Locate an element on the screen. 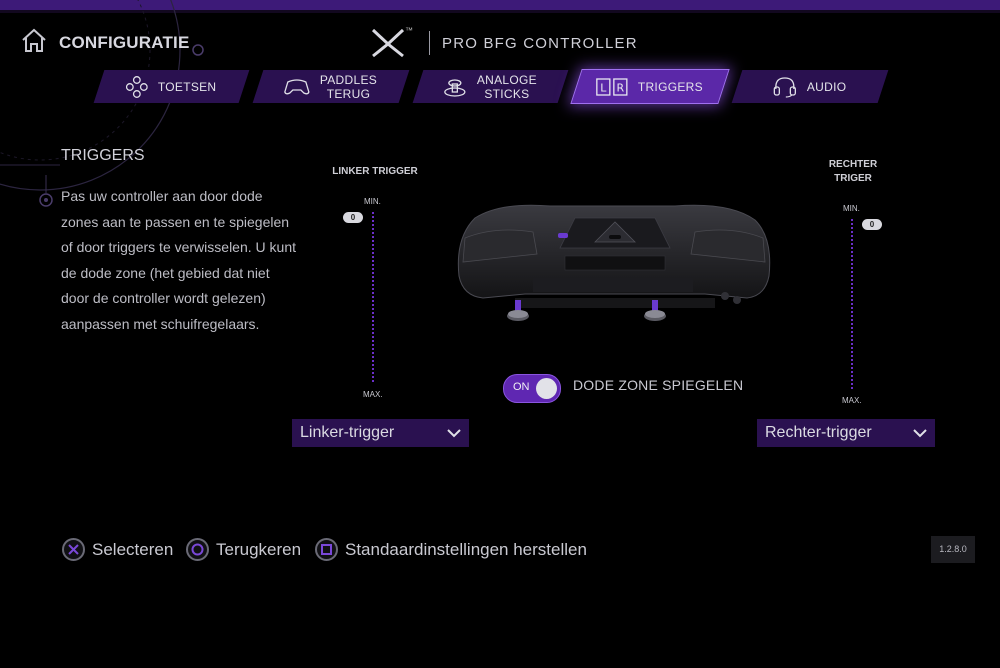 The height and width of the screenshot is (668, 1000). dpad-icon is located at coordinates (137, 86).